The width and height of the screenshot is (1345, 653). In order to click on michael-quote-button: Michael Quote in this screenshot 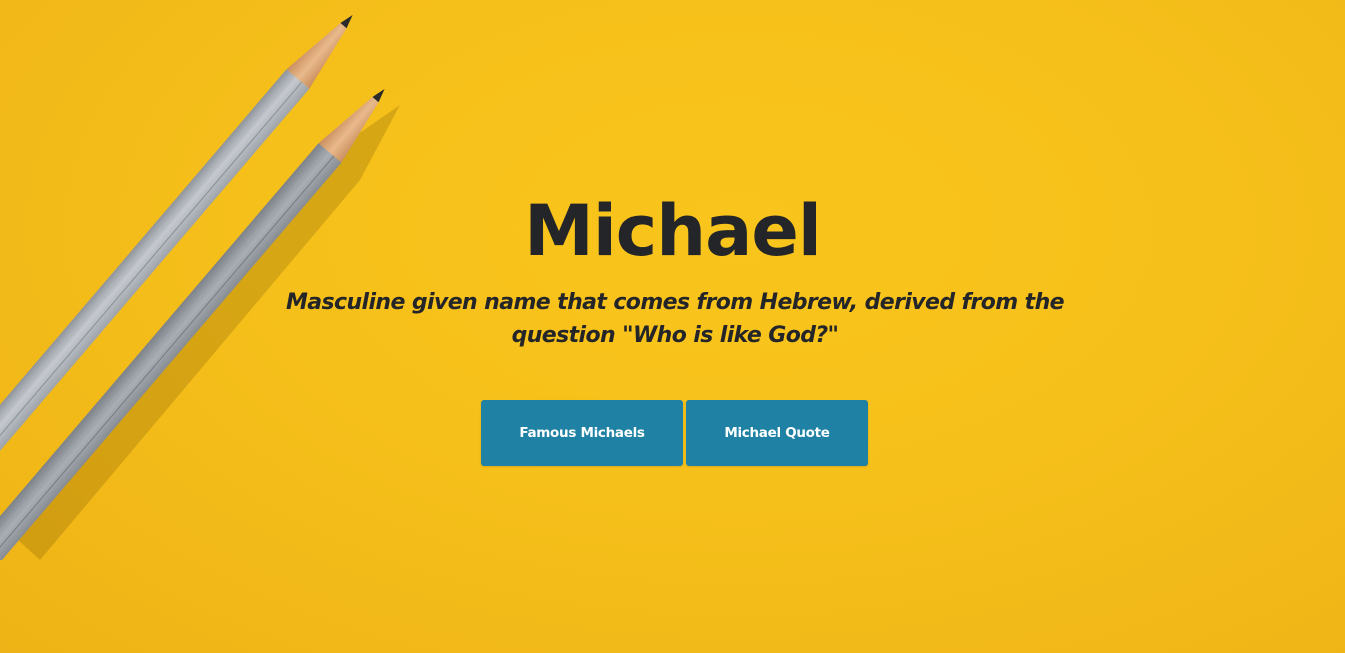, I will do `click(777, 433)`.